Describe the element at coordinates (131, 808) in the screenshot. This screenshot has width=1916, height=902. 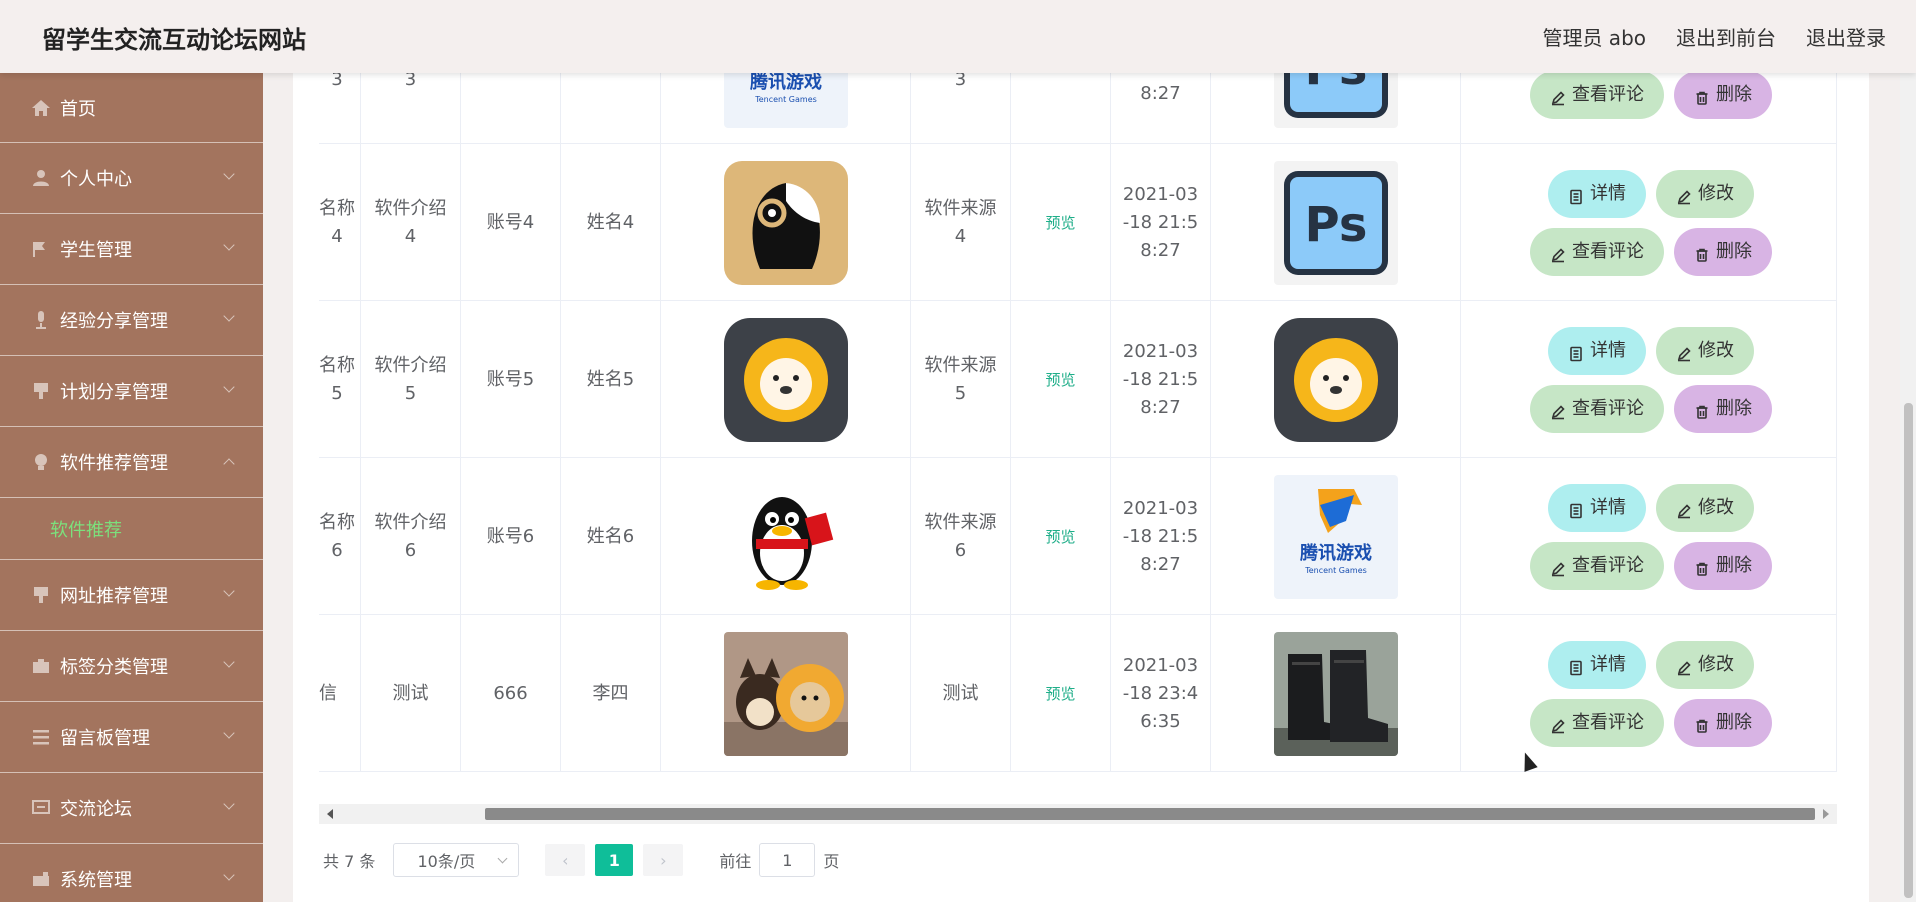
I see `sidebar-item-forum: 交流论坛` at that location.